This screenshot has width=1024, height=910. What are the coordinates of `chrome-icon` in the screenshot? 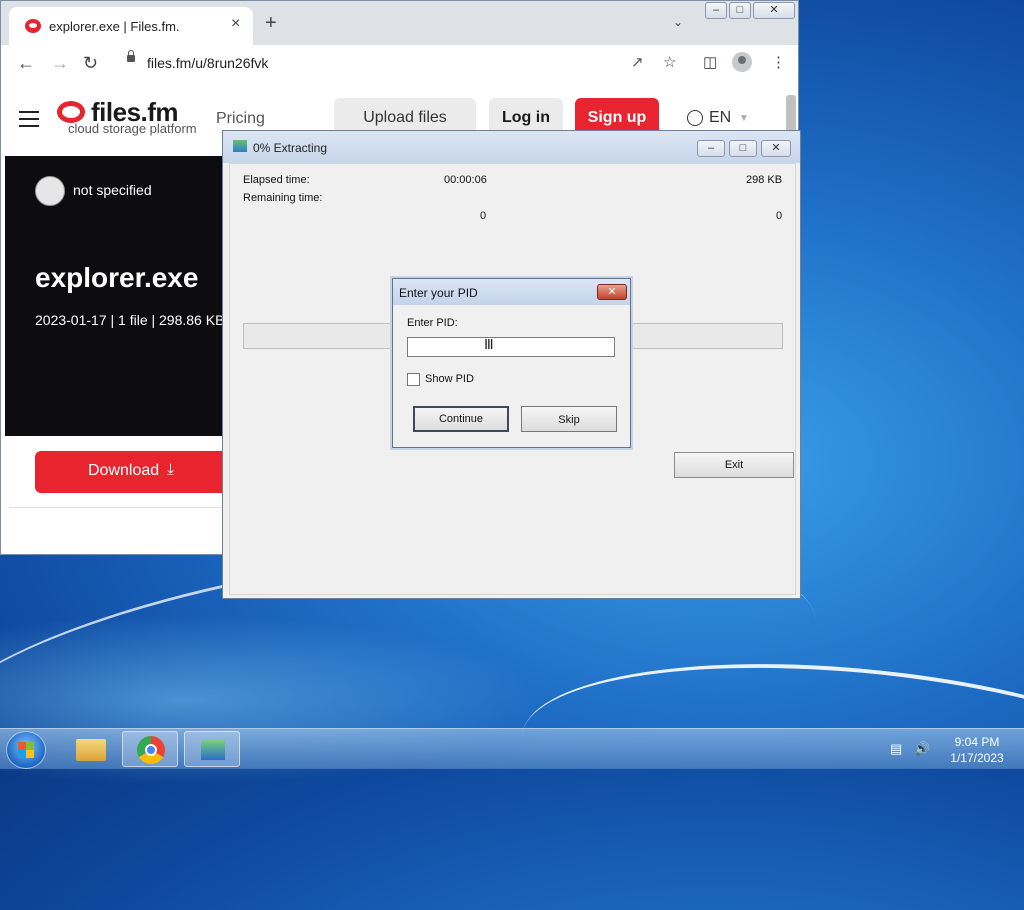 It's located at (151, 750).